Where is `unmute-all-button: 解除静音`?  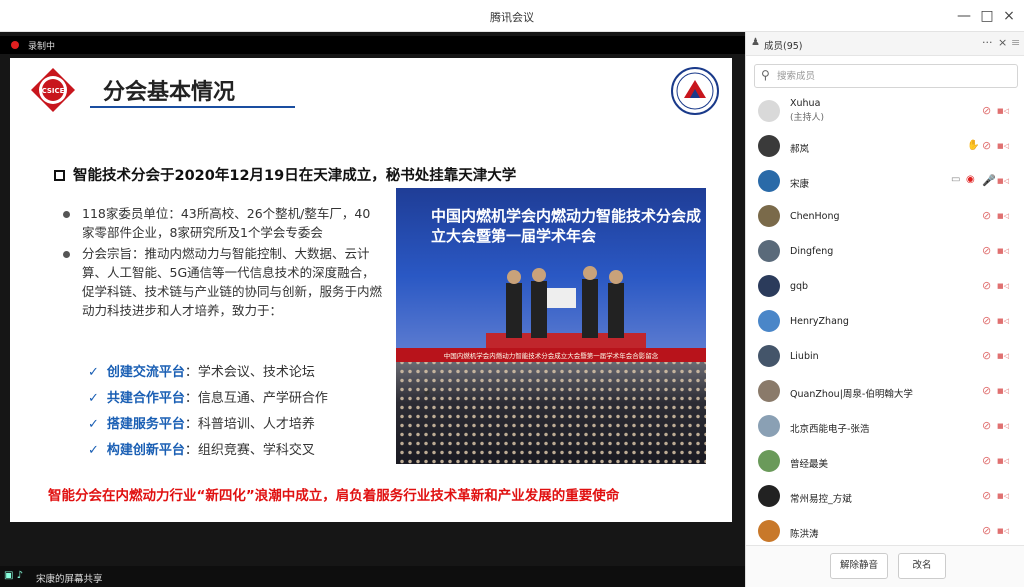
unmute-all-button: 解除静音 is located at coordinates (859, 566).